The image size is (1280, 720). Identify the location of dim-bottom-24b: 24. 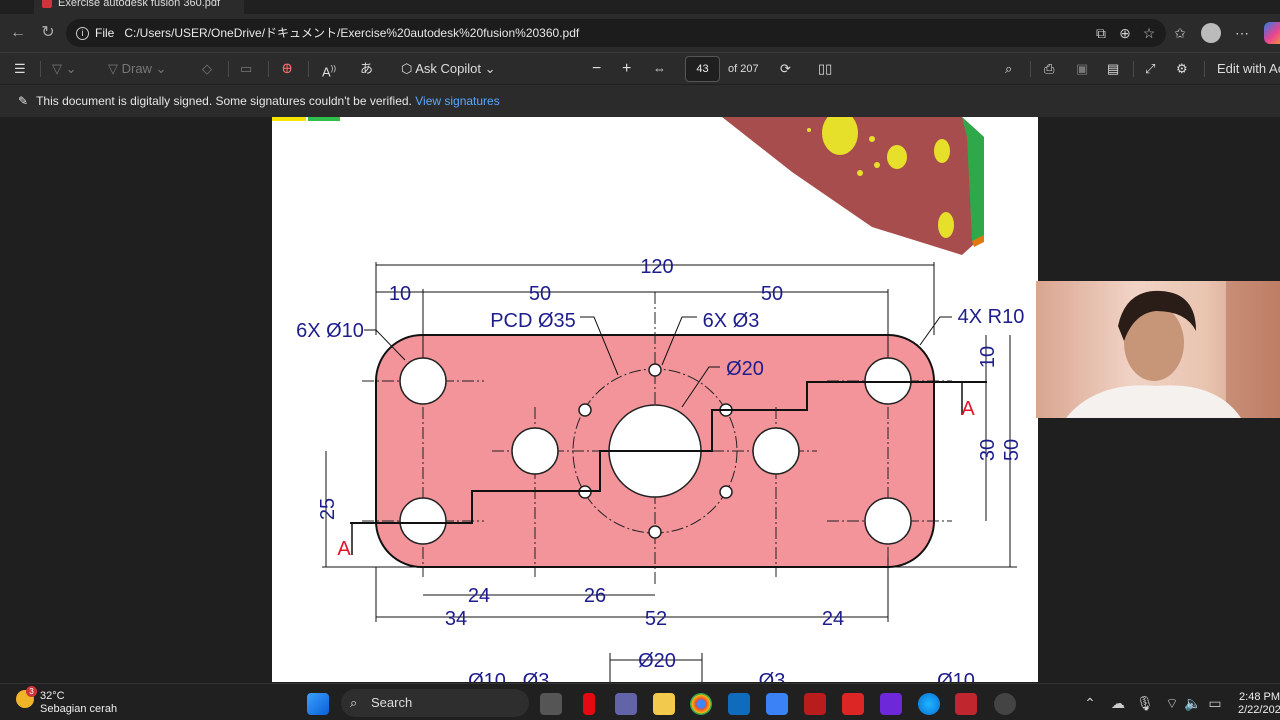
(833, 619).